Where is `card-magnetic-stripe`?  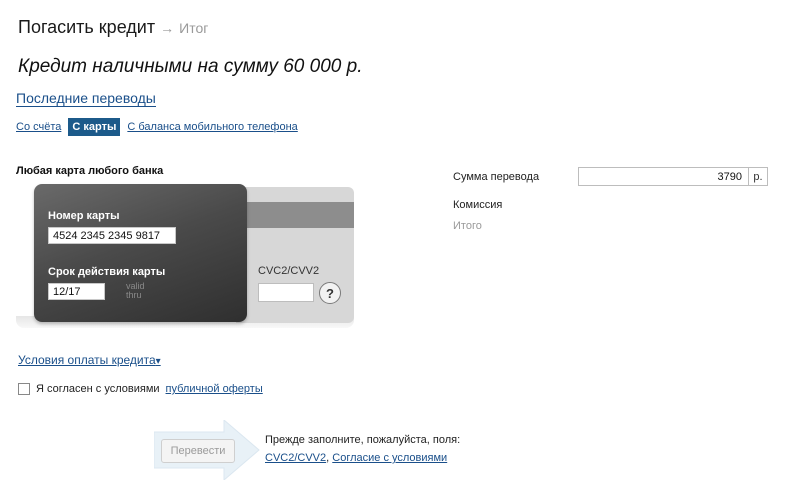
card-magnetic-stripe is located at coordinates (295, 215).